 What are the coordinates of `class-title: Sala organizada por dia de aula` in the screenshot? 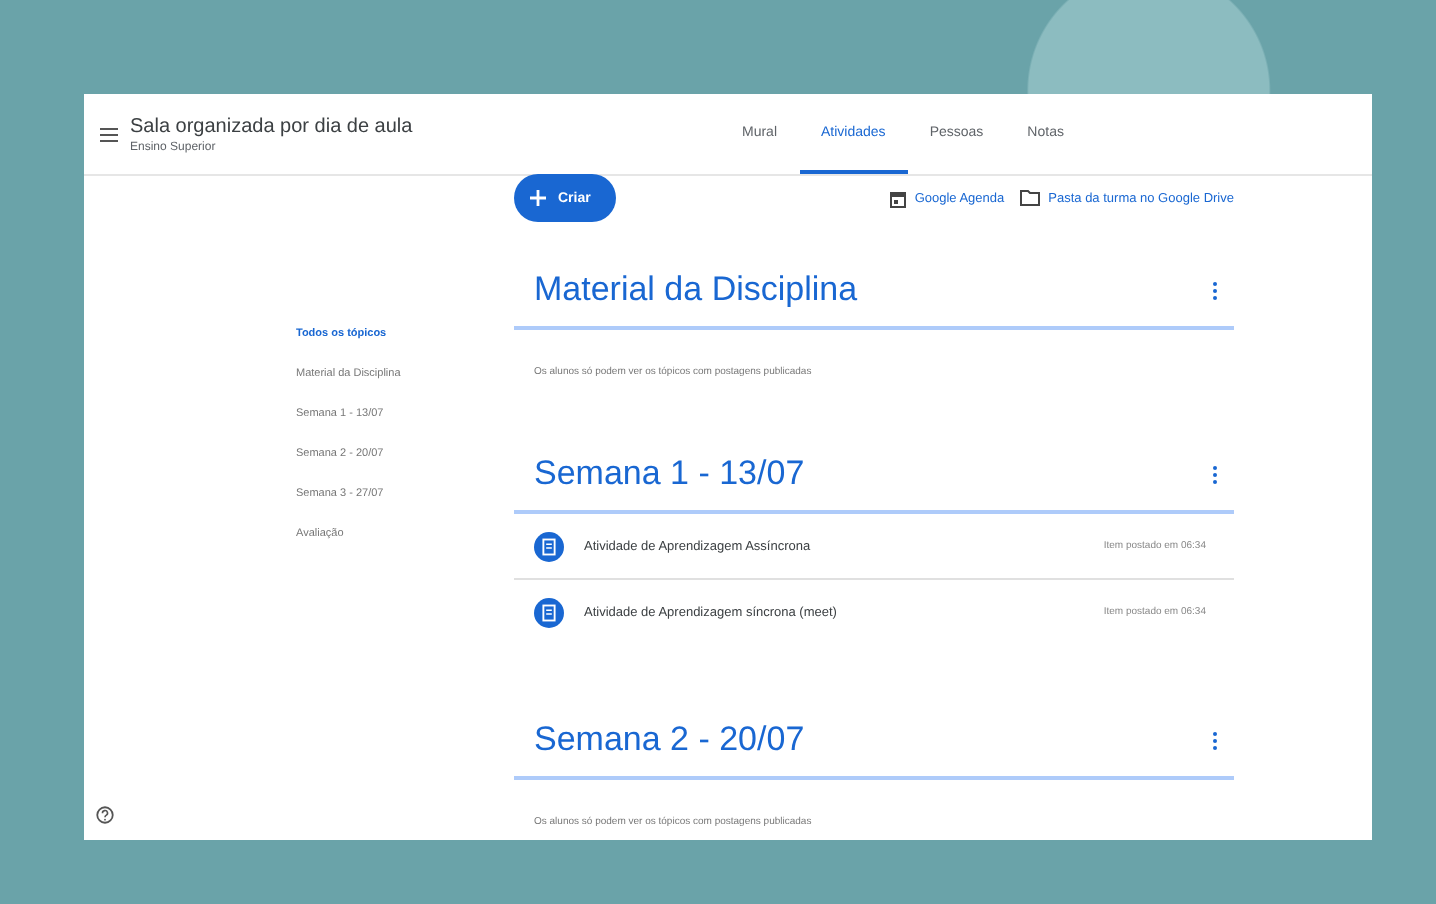 It's located at (272, 126).